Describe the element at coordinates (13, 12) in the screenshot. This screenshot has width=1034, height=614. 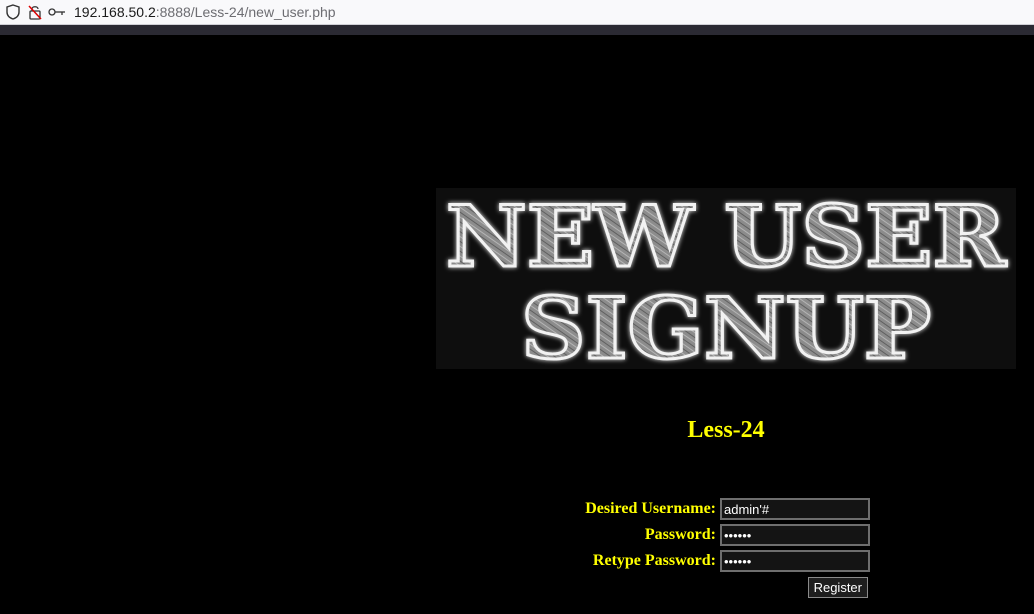
I see `shield-icon` at that location.